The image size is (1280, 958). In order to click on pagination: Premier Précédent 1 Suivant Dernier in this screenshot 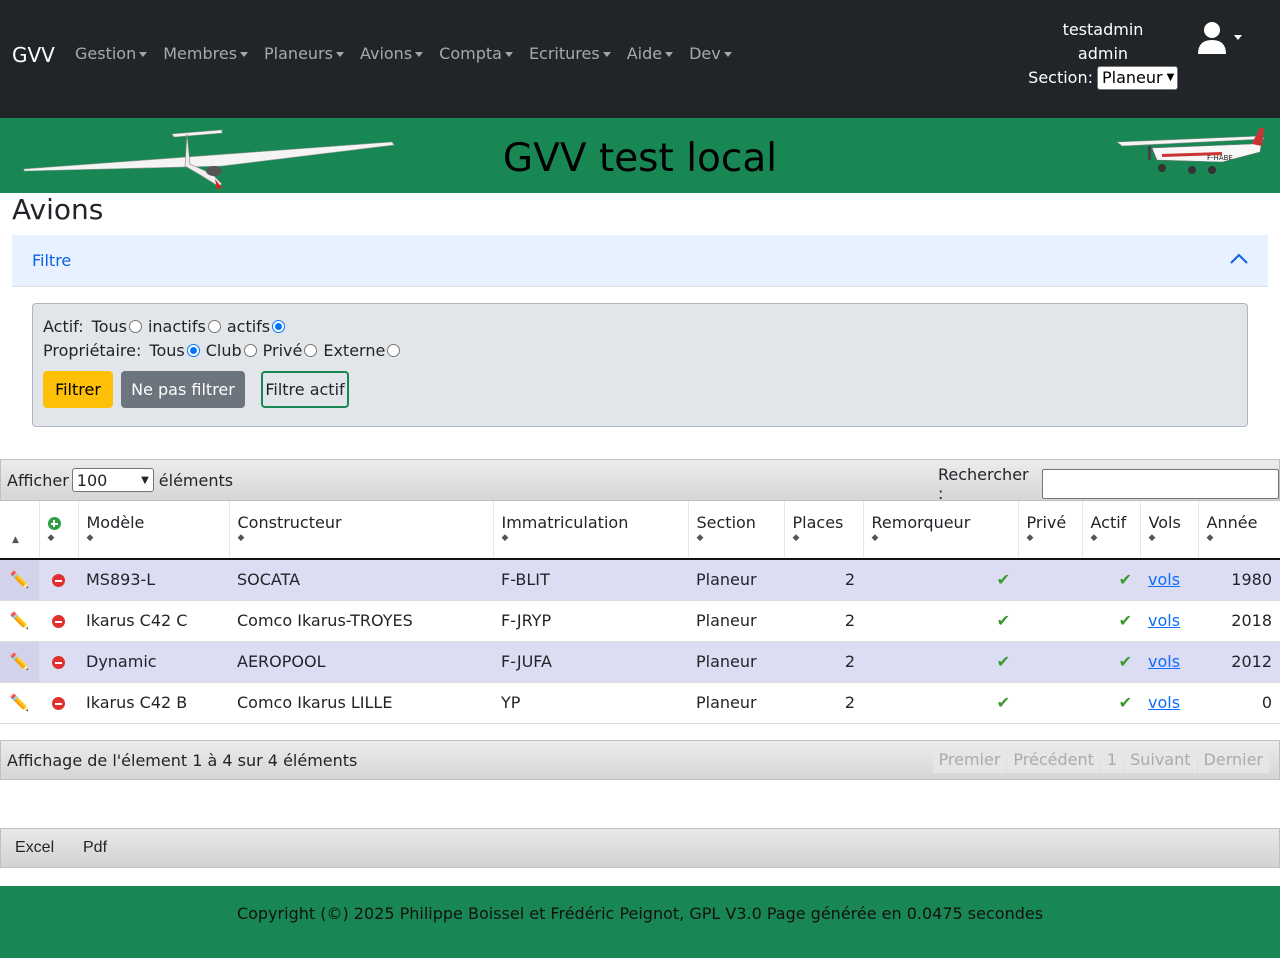, I will do `click(1100, 760)`.